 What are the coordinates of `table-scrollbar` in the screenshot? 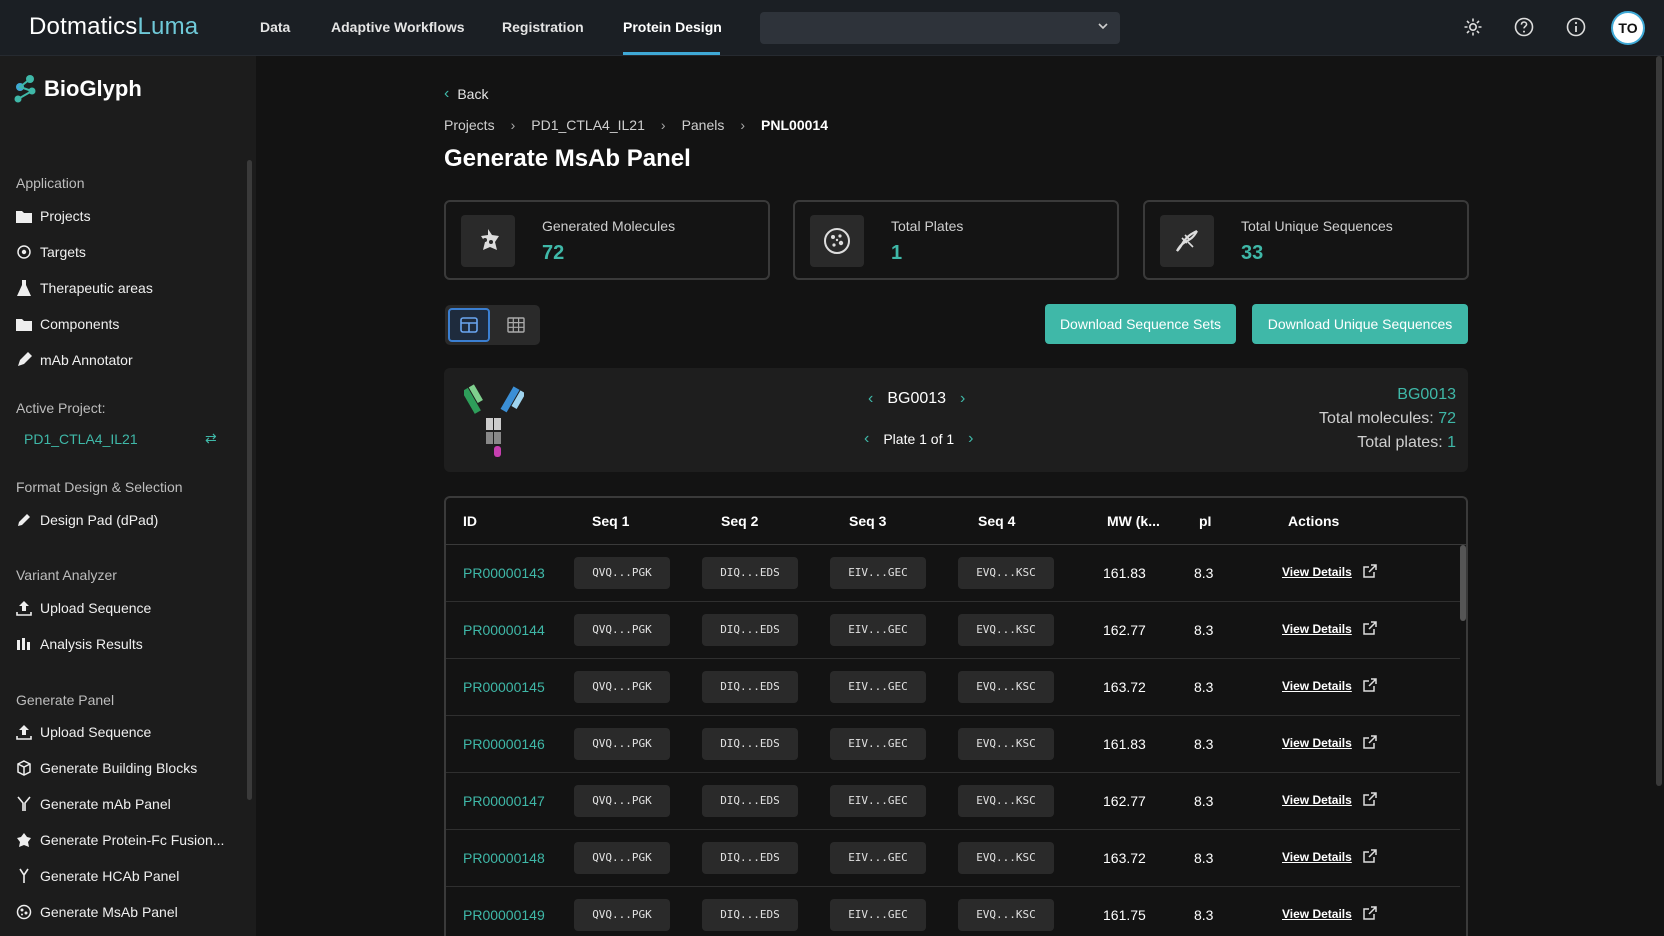 It's located at (1463, 583).